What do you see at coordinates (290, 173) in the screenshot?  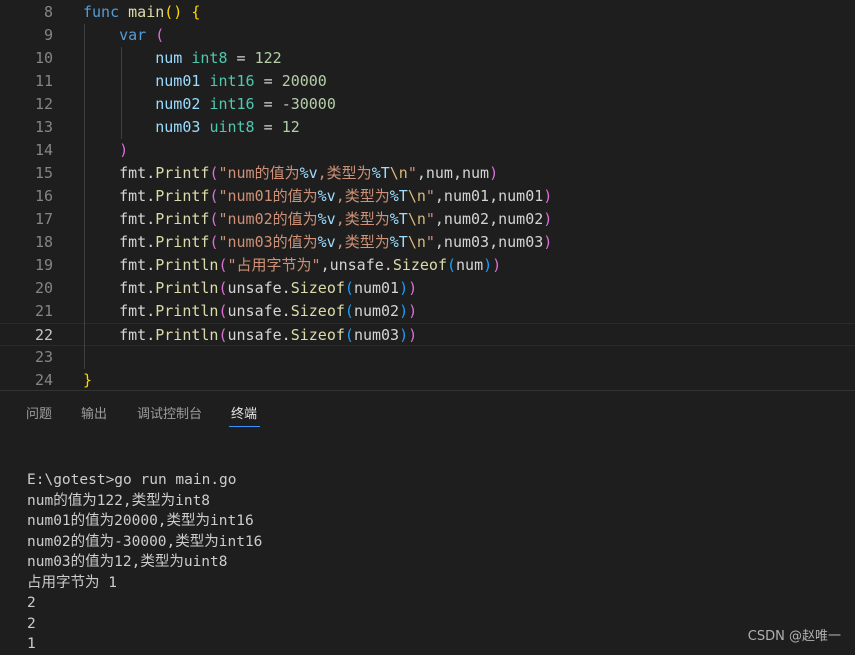 I see `code-text: fmt.Printf("num的值为%v,类型为%T\n",num,num)` at bounding box center [290, 173].